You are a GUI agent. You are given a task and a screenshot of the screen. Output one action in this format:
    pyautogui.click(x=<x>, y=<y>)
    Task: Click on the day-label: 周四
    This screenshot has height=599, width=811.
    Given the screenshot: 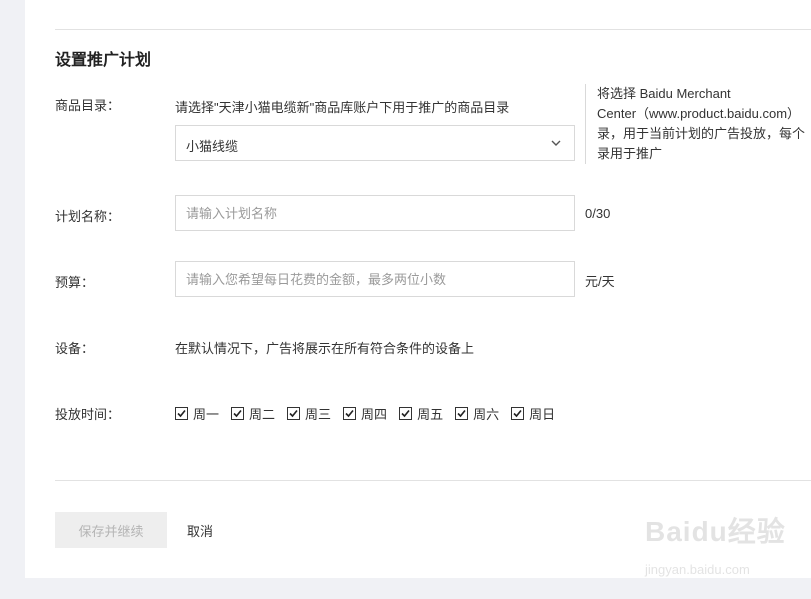 What is the action you would take?
    pyautogui.click(x=374, y=414)
    